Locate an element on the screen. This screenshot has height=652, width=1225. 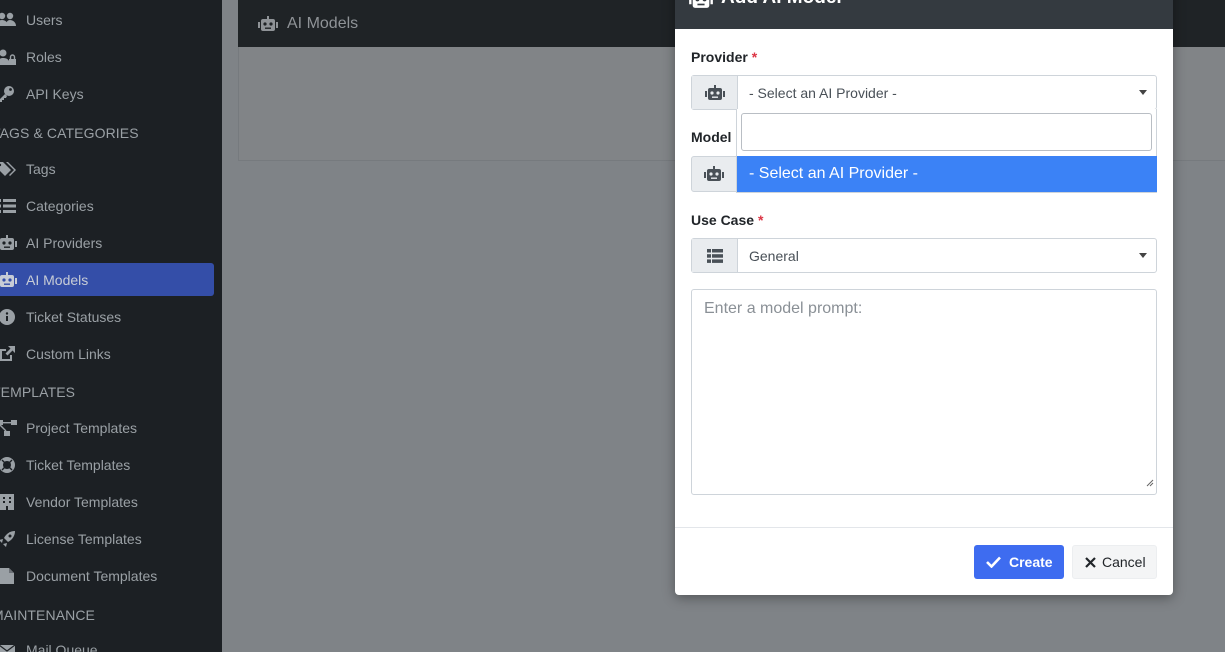
info-circle-icon is located at coordinates (9, 317).